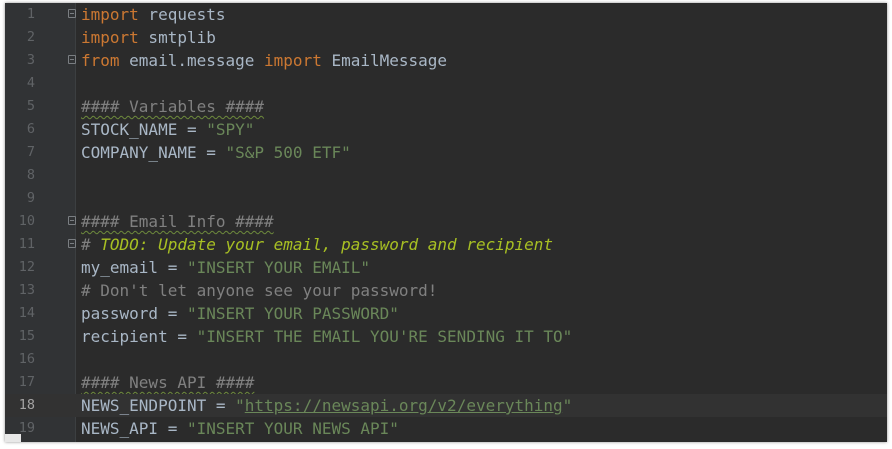  Describe the element at coordinates (26, 267) in the screenshot. I see `line-number: 12` at that location.